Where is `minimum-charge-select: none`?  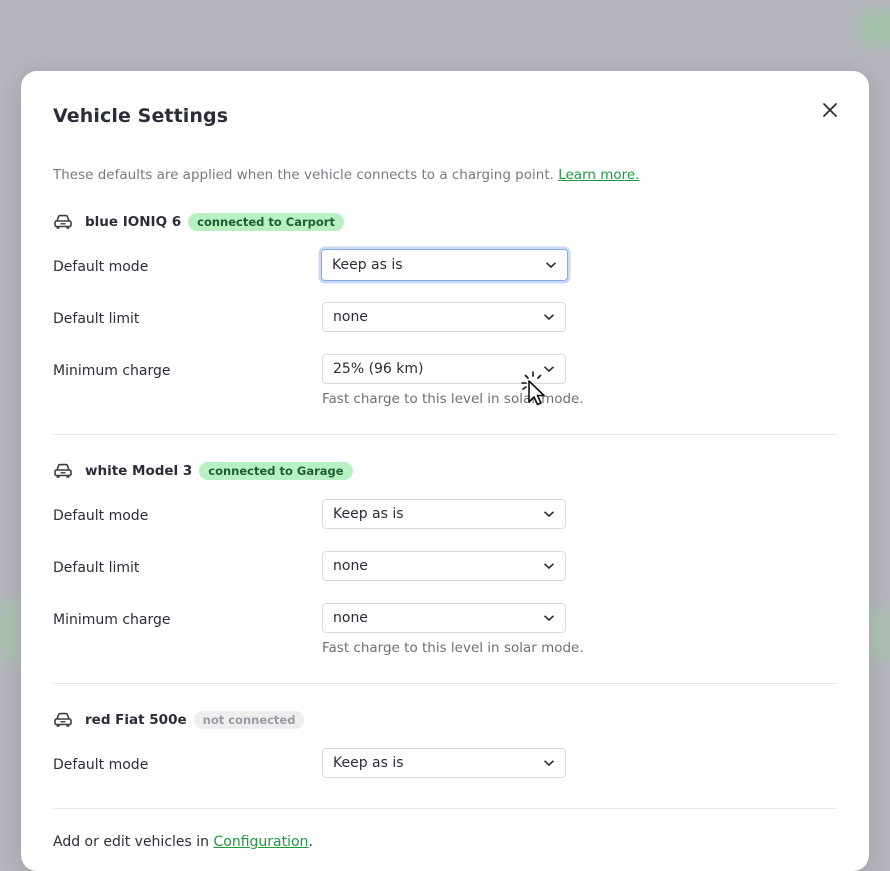
minimum-charge-select: none is located at coordinates (444, 618).